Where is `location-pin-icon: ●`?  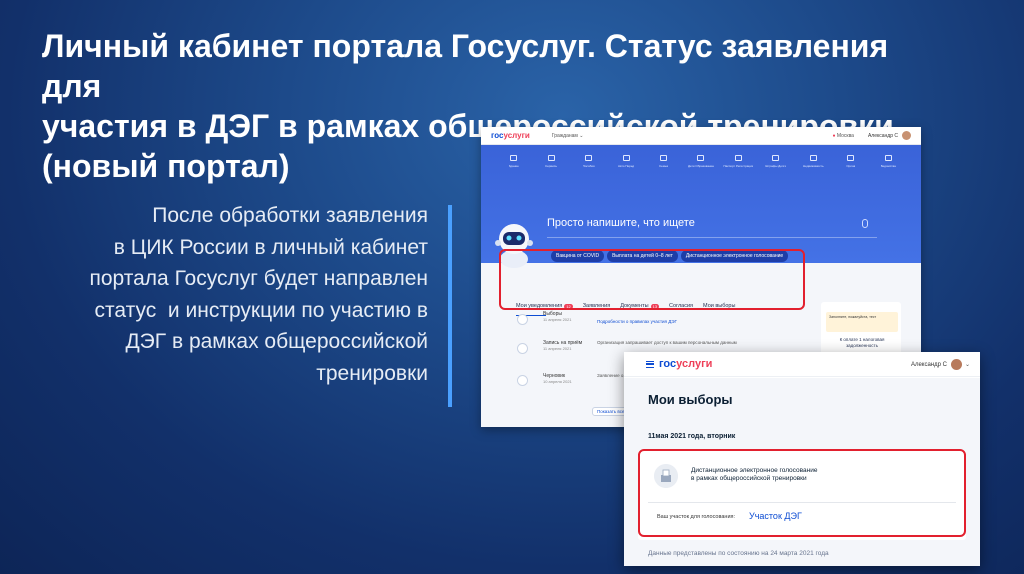 location-pin-icon: ● is located at coordinates (834, 135).